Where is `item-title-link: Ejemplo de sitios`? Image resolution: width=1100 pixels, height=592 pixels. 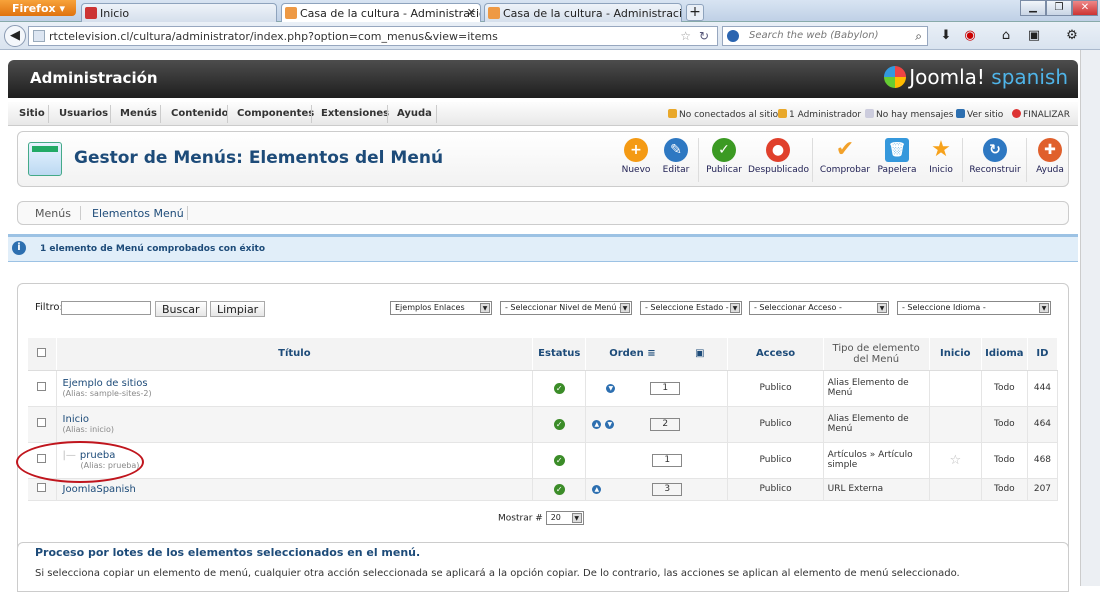
item-title-link: Ejemplo de sitios is located at coordinates (298, 383).